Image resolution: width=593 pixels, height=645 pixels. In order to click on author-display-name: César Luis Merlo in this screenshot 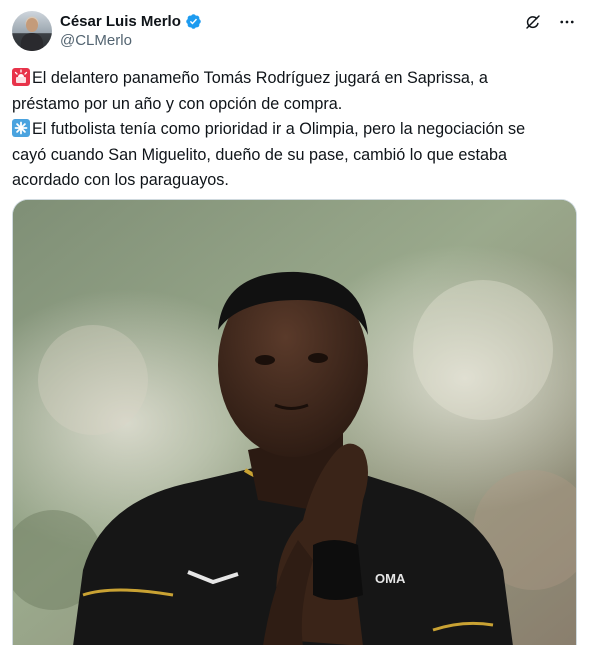, I will do `click(120, 21)`.